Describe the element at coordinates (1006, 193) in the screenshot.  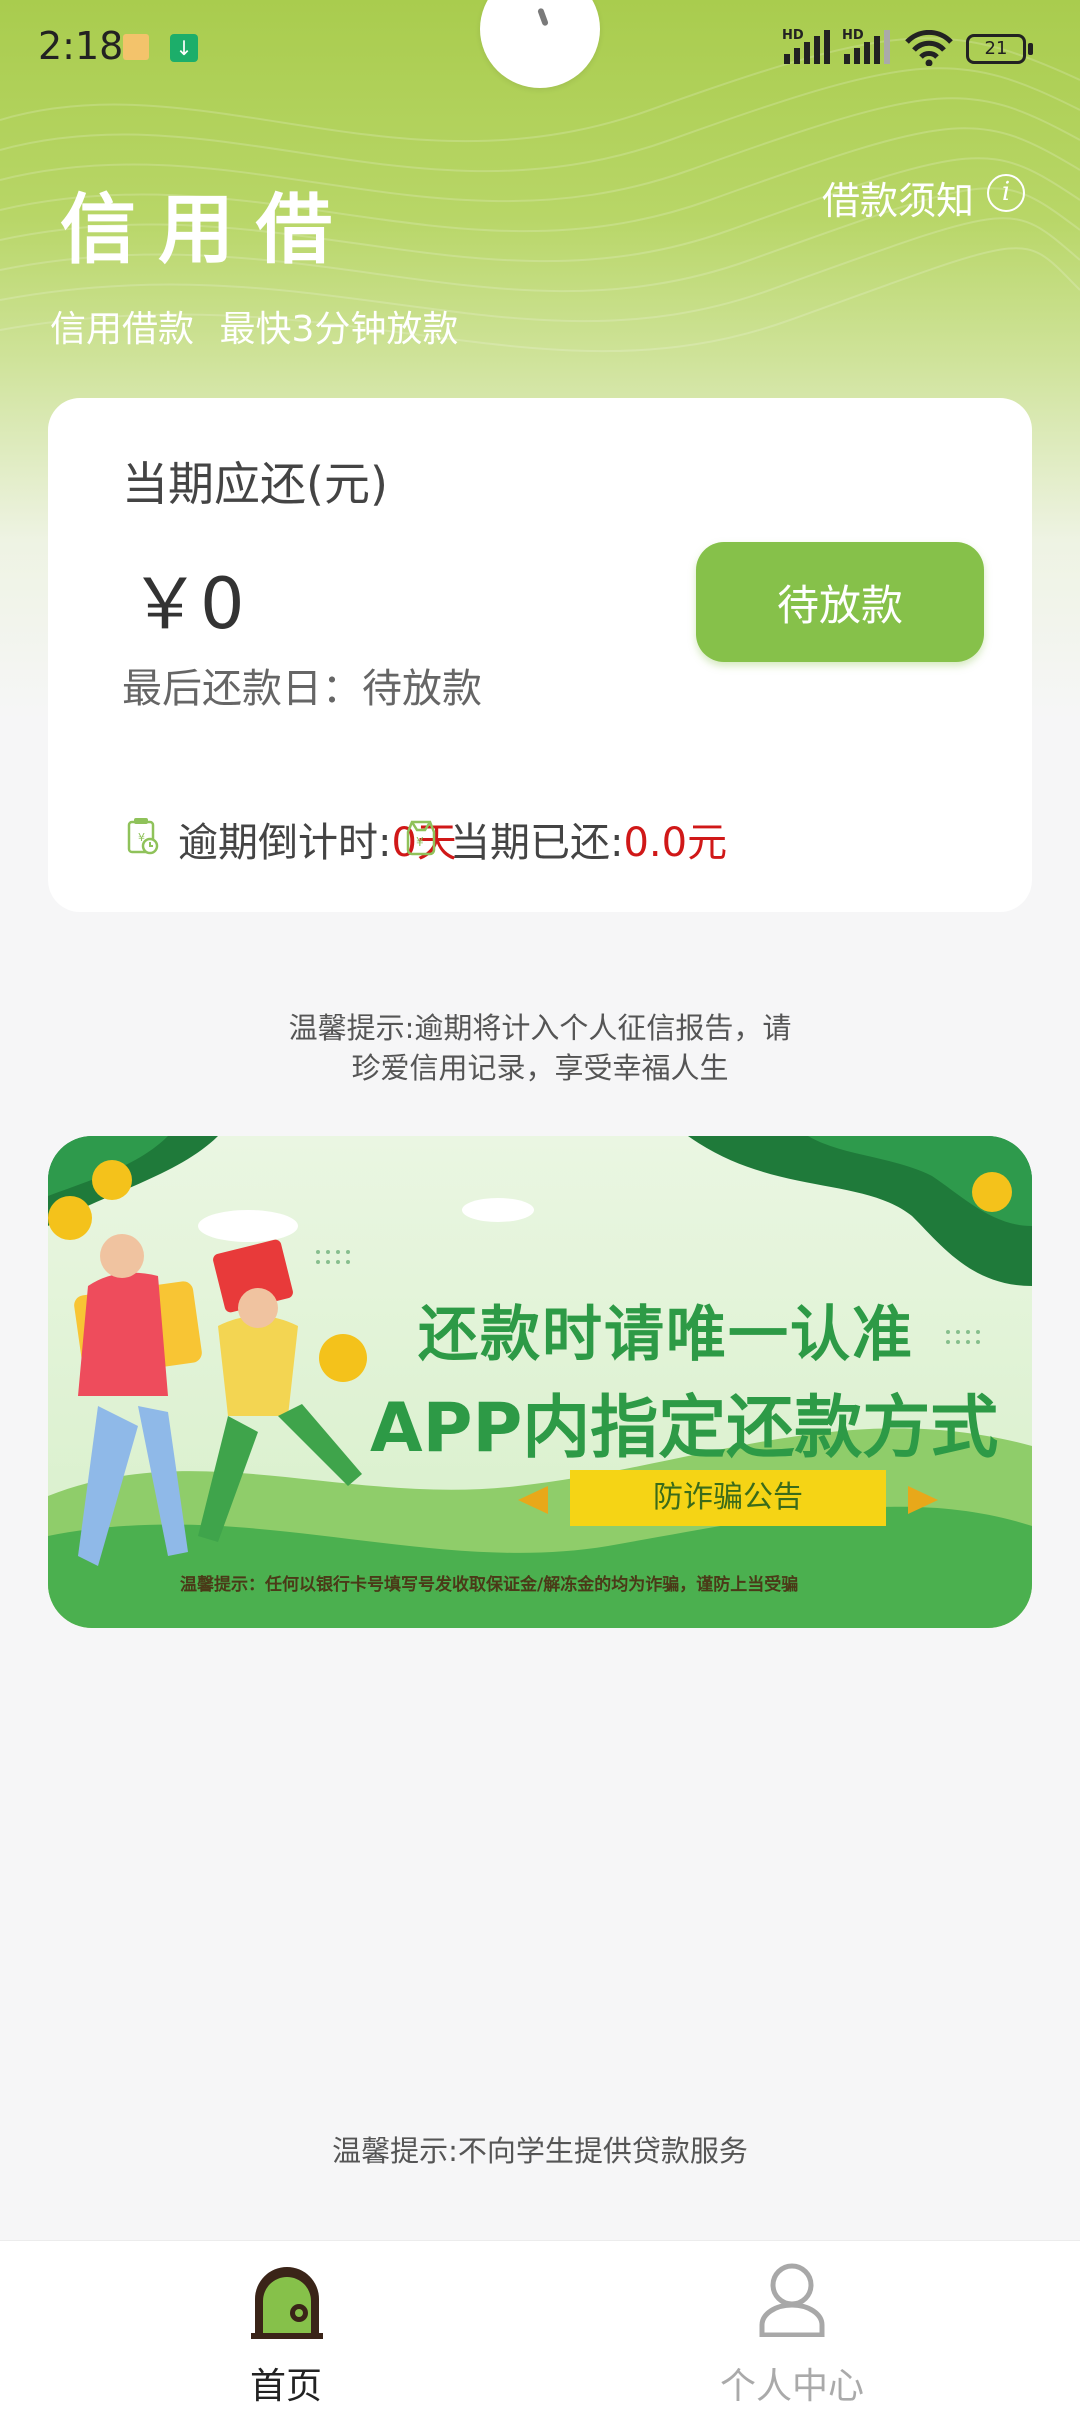
I see `info-icon: i` at that location.